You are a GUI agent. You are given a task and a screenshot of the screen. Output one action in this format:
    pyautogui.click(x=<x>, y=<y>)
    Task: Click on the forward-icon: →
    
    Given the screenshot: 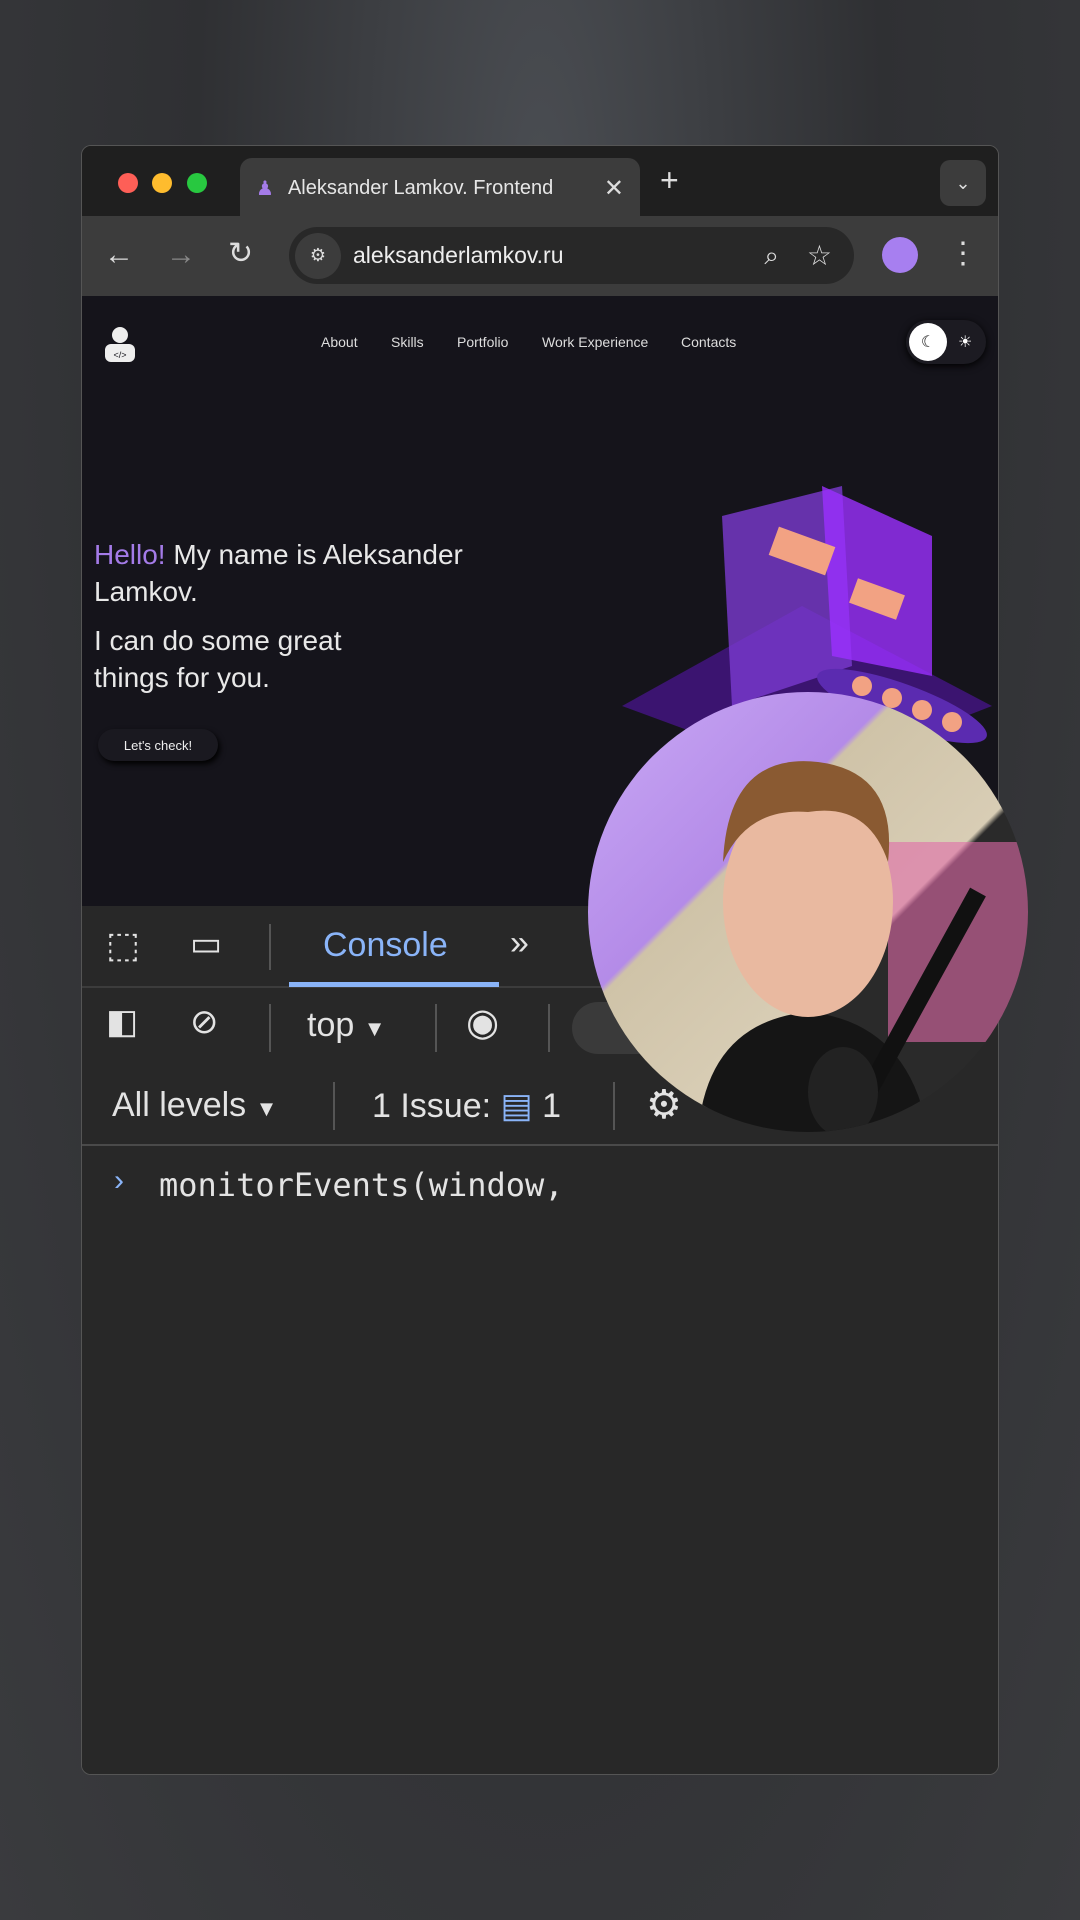 What is the action you would take?
    pyautogui.click(x=181, y=255)
    